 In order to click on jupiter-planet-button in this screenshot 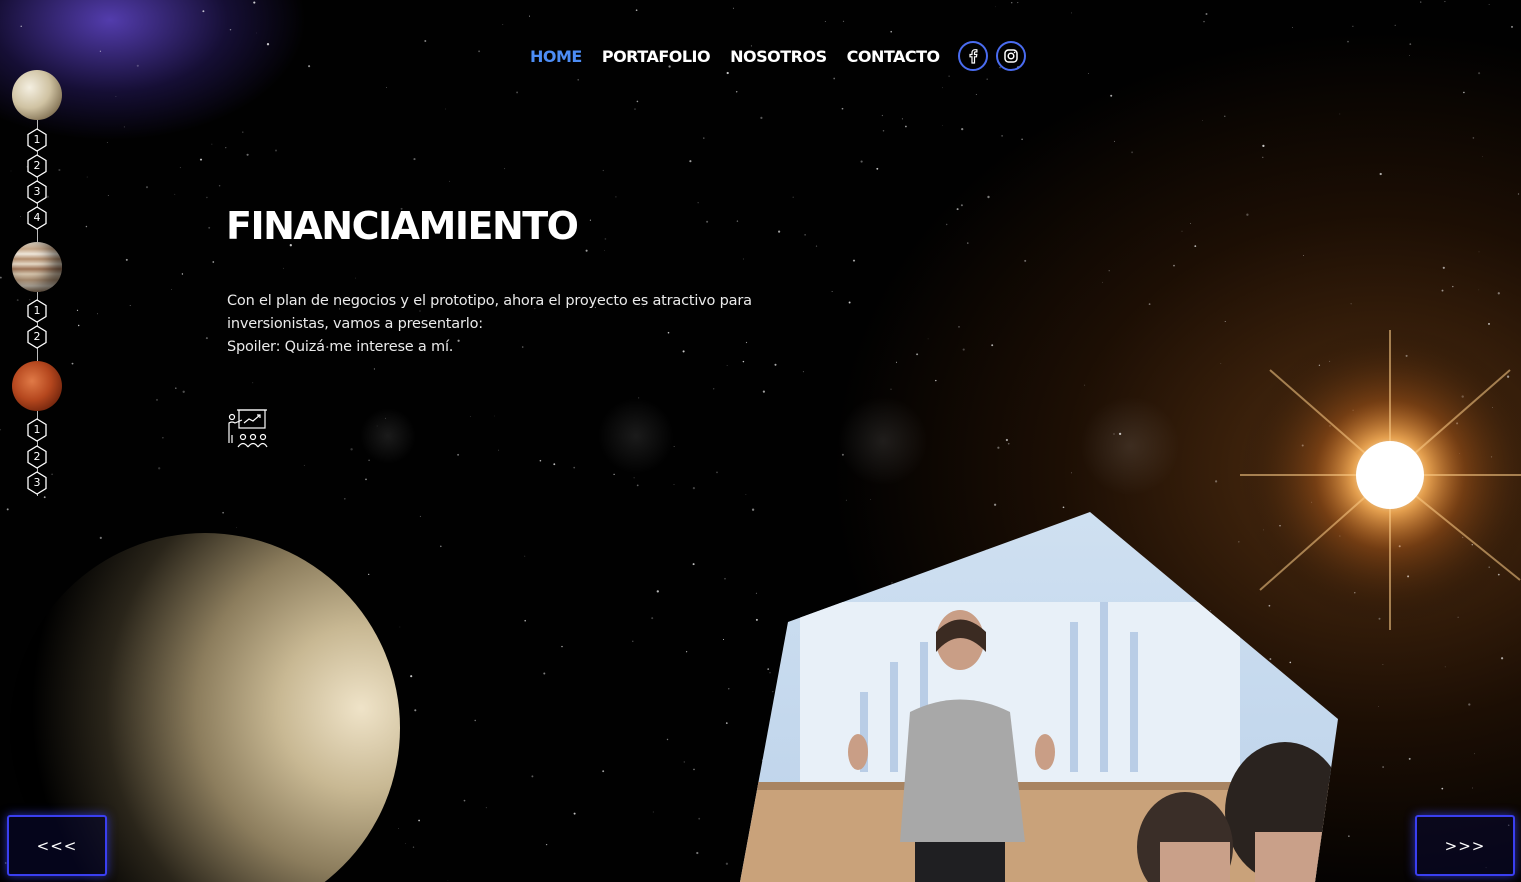, I will do `click(37, 267)`.